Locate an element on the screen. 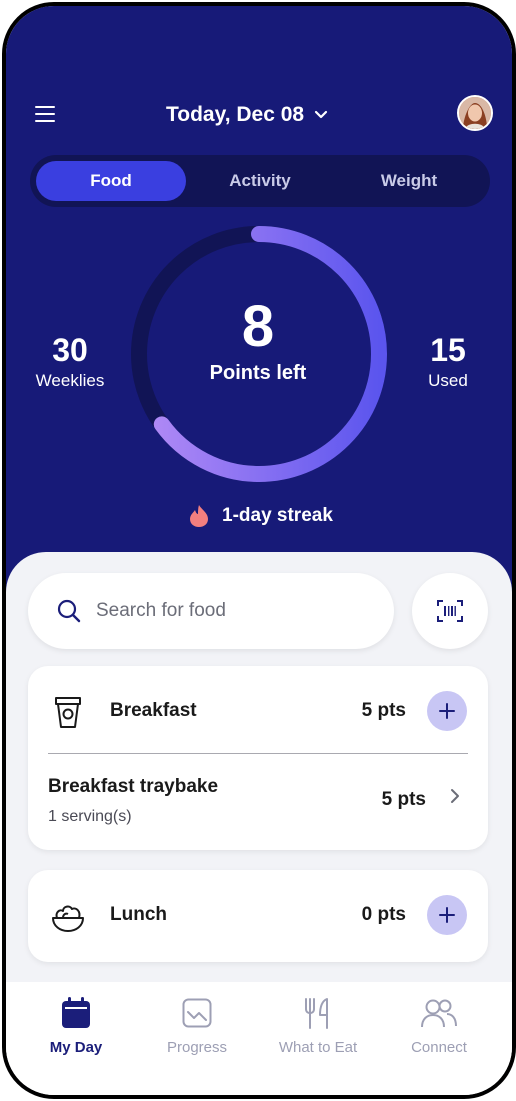 The height and width of the screenshot is (1101, 516). weeklies-stat: 30 Weeklies is located at coordinates (70, 362).